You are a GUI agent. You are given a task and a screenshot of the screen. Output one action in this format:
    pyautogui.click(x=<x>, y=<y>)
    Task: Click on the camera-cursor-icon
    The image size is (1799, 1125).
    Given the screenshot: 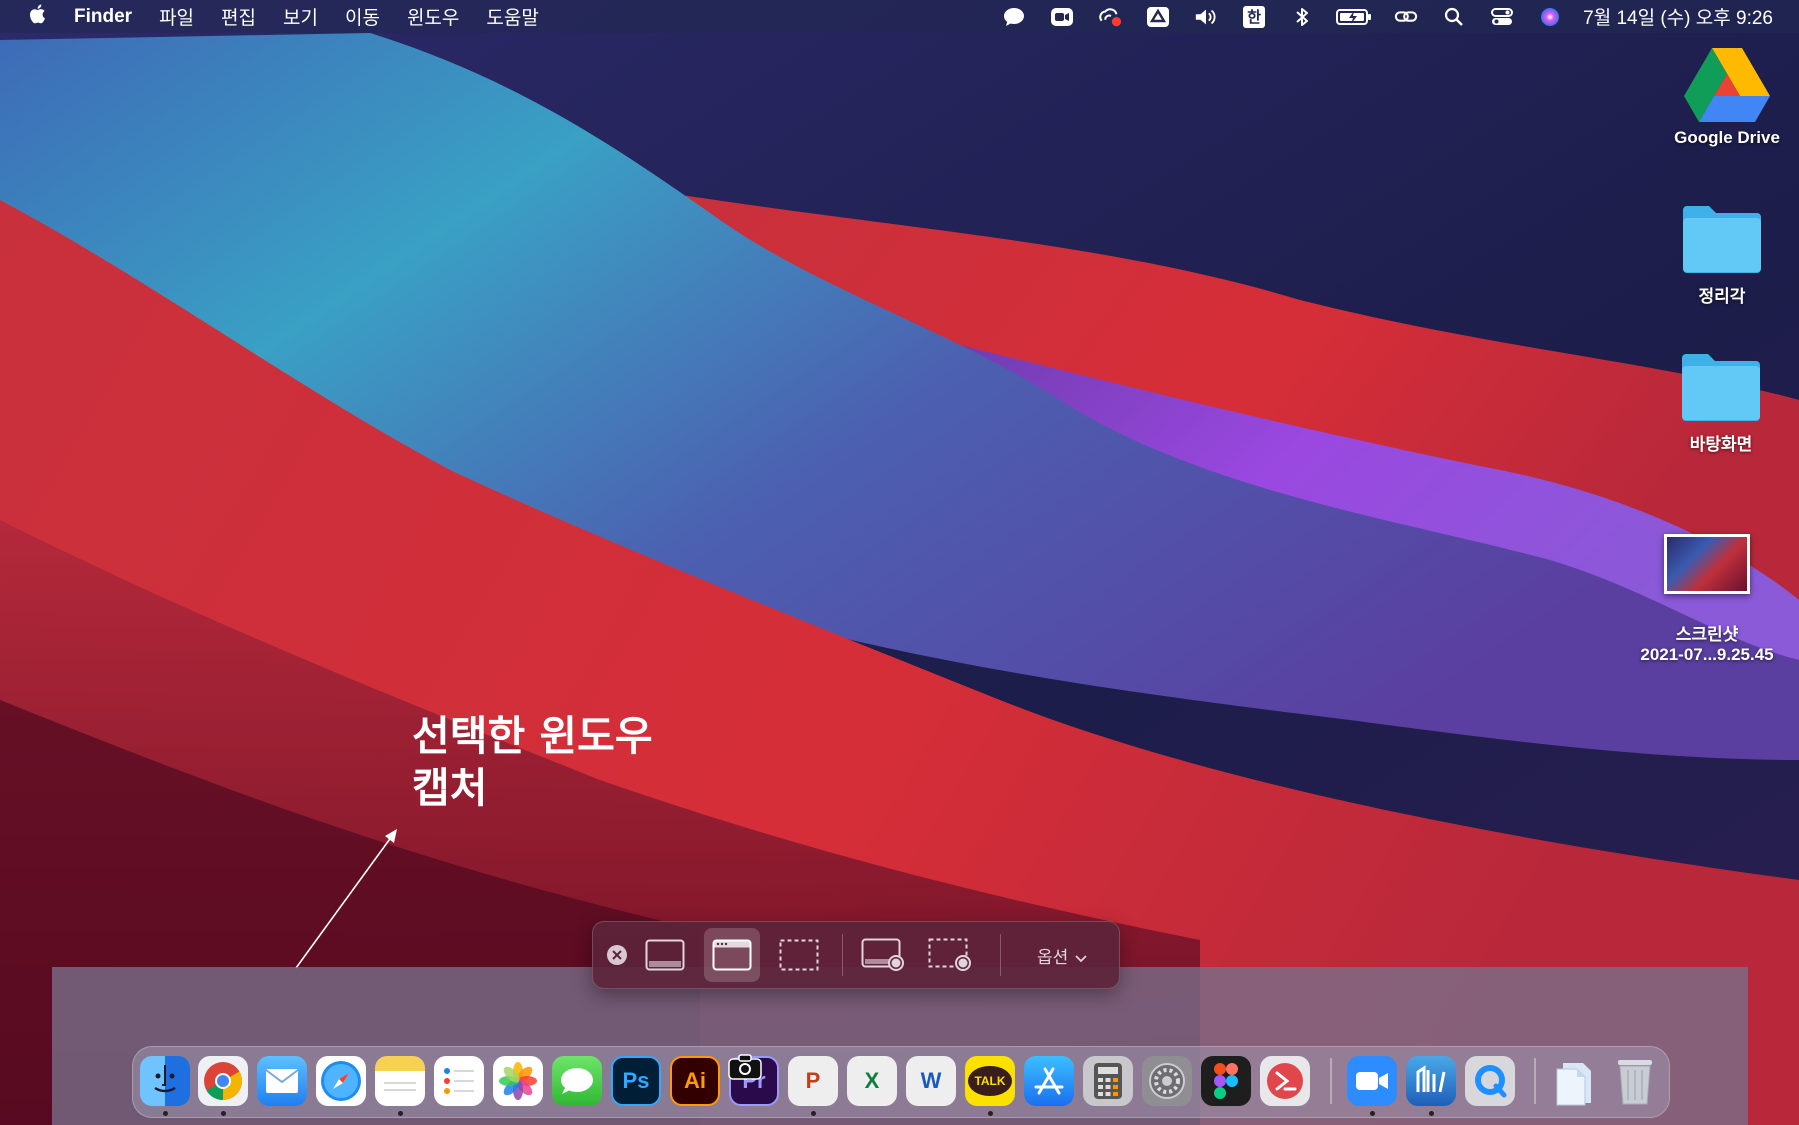 What is the action you would take?
    pyautogui.click(x=745, y=1067)
    